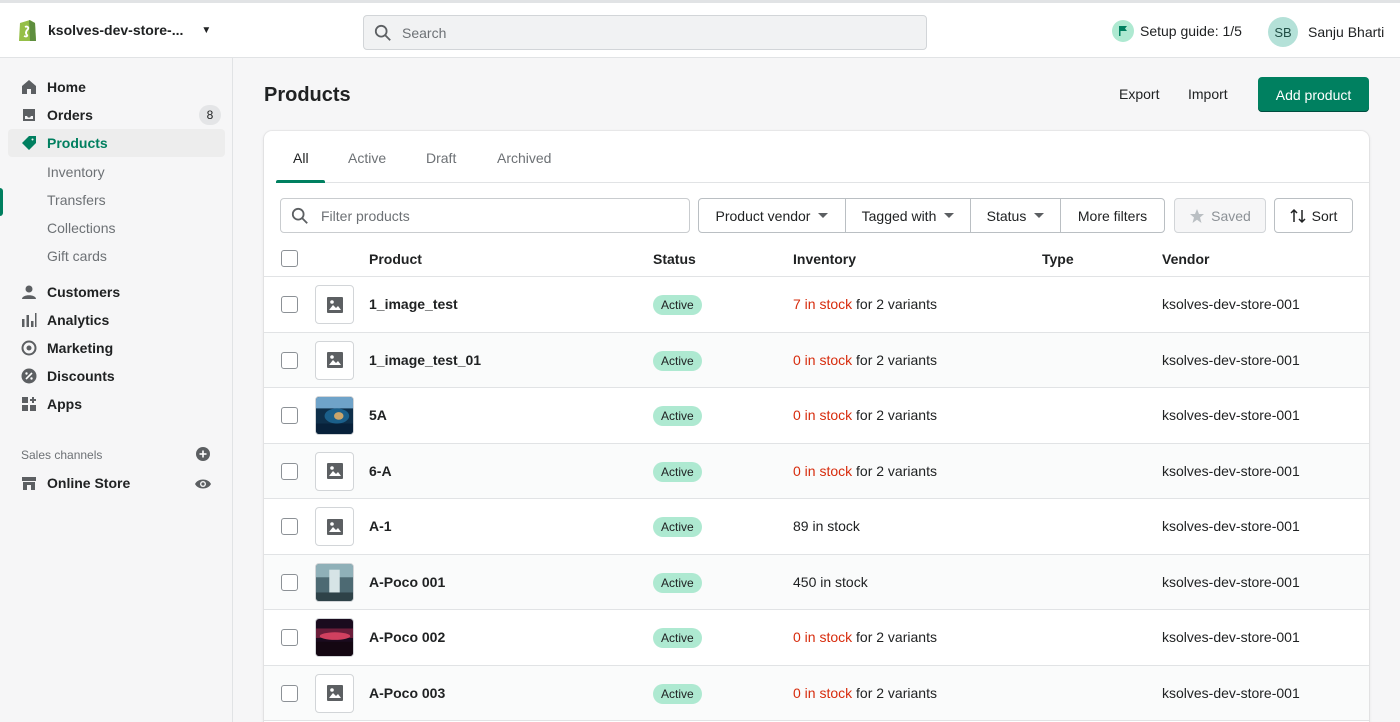  What do you see at coordinates (301, 158) in the screenshot?
I see `tab-all: All` at bounding box center [301, 158].